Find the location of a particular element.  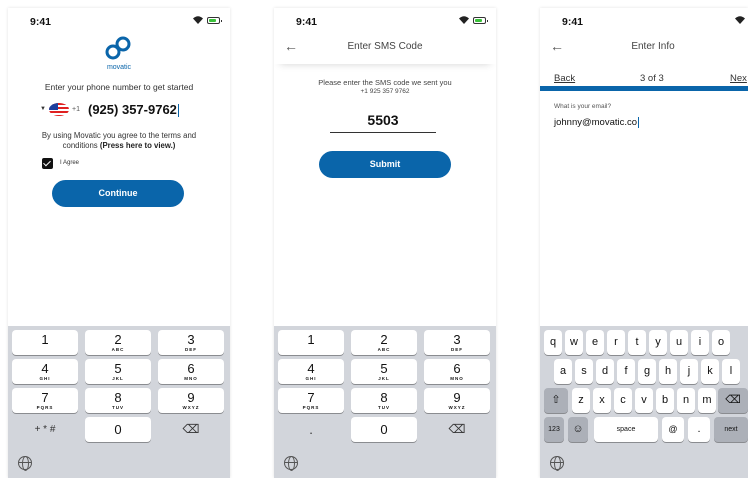

key-u: u is located at coordinates (679, 342).